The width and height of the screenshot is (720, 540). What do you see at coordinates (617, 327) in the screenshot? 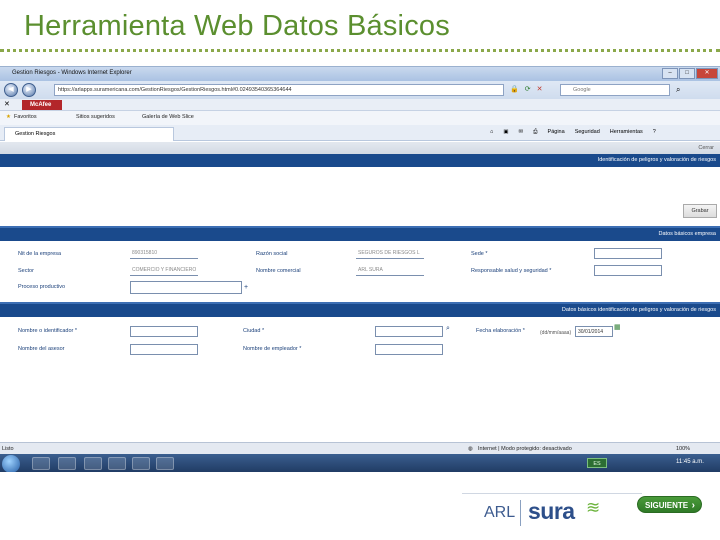
I see `calendar-icon: ▦` at bounding box center [617, 327].